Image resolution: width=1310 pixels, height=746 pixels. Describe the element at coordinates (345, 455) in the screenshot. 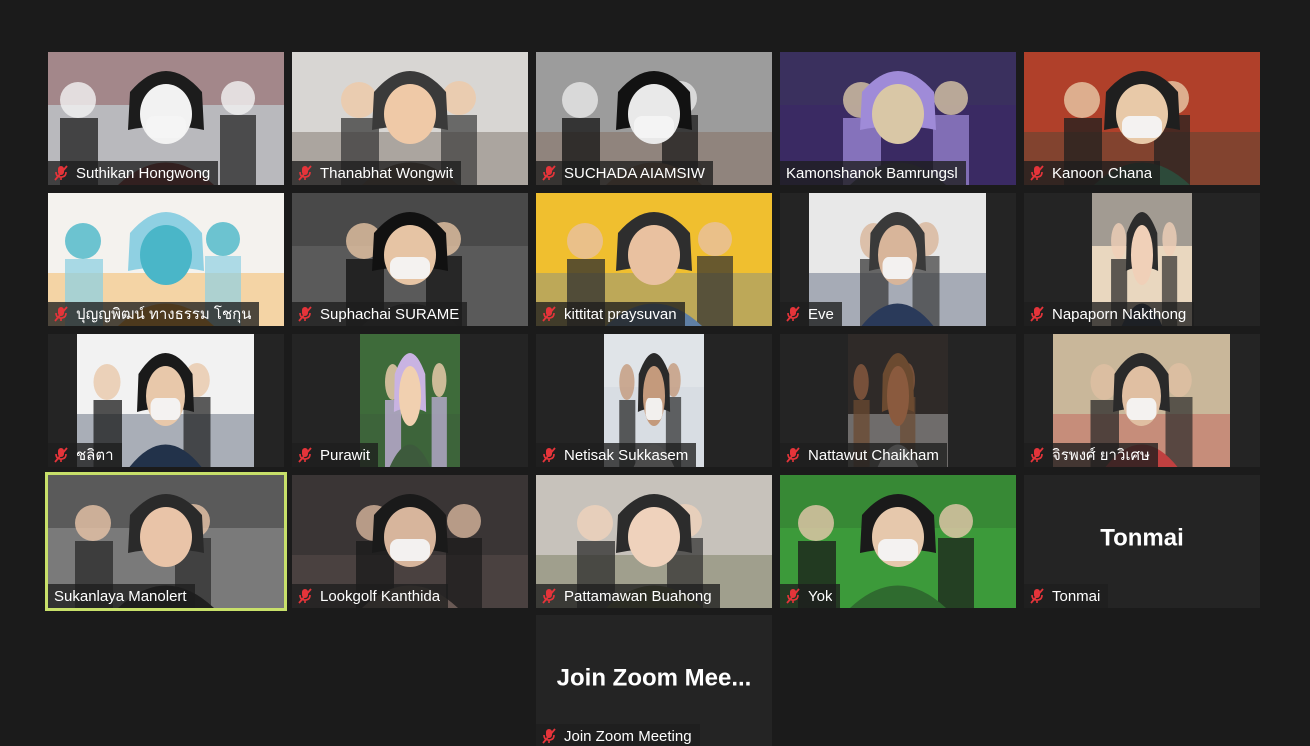

I see `participant-name: Purawit` at that location.